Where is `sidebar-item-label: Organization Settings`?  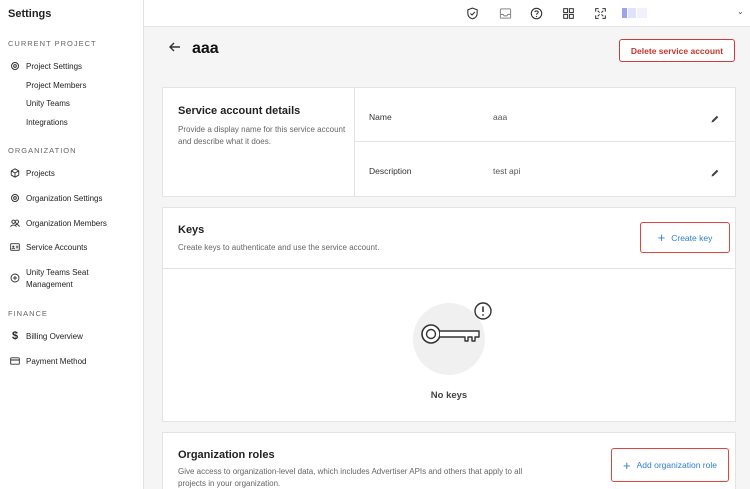 sidebar-item-label: Organization Settings is located at coordinates (64, 198).